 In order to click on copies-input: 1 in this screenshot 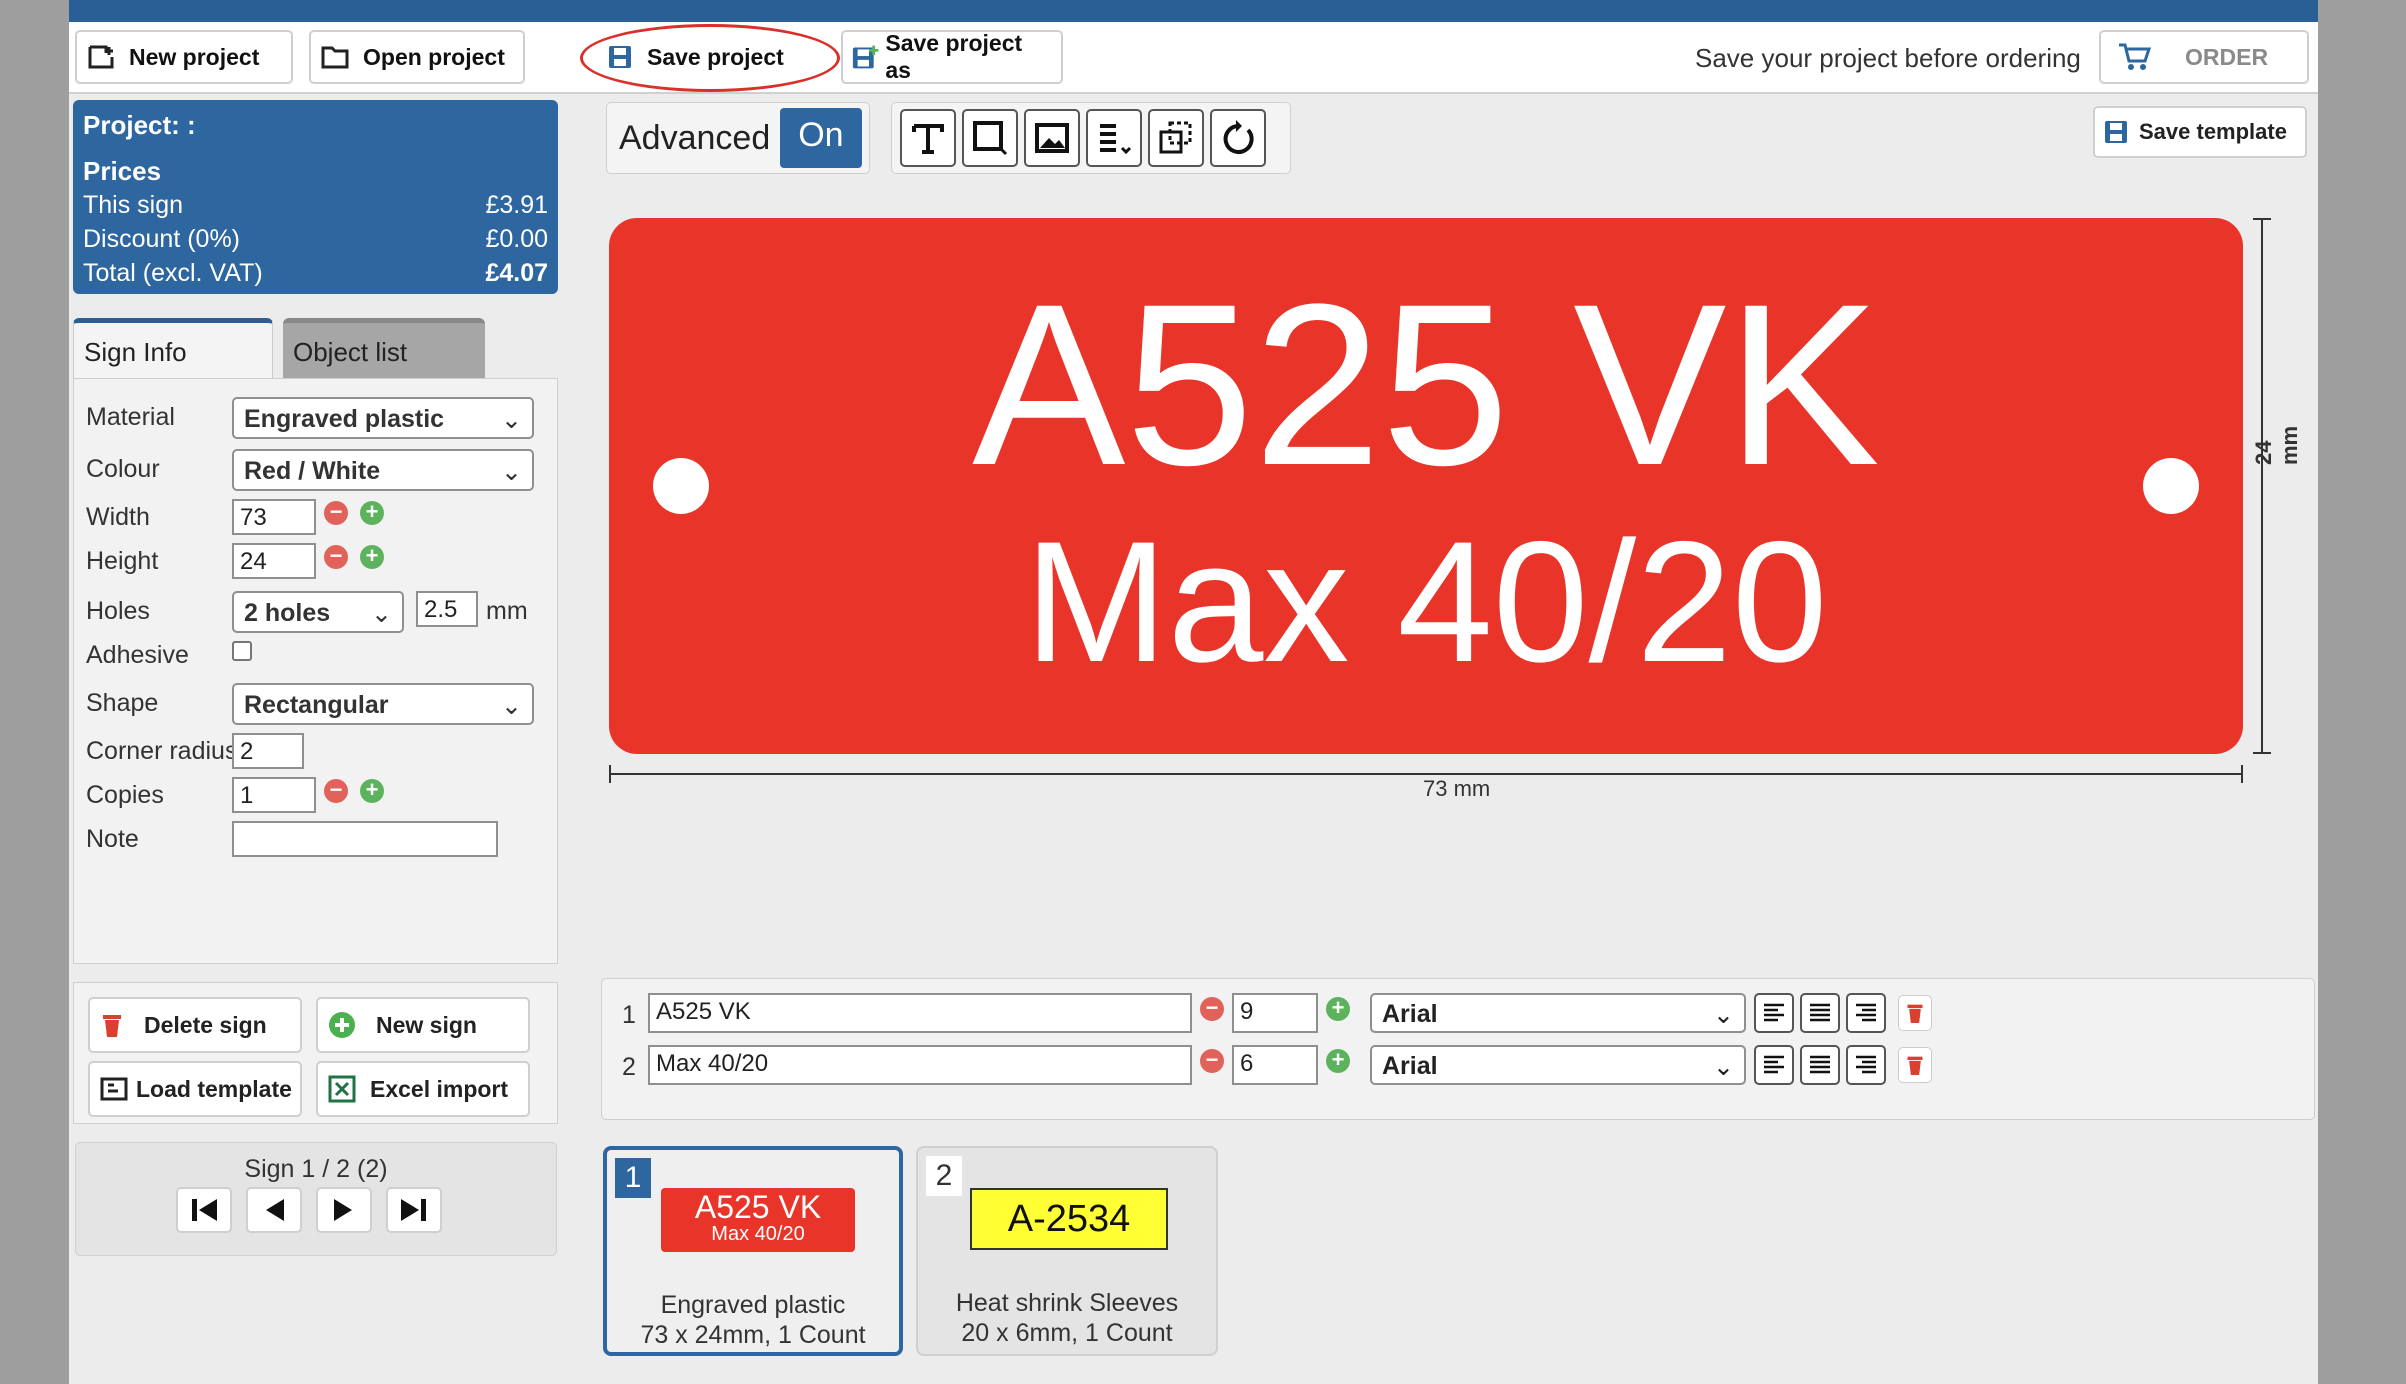, I will do `click(274, 795)`.